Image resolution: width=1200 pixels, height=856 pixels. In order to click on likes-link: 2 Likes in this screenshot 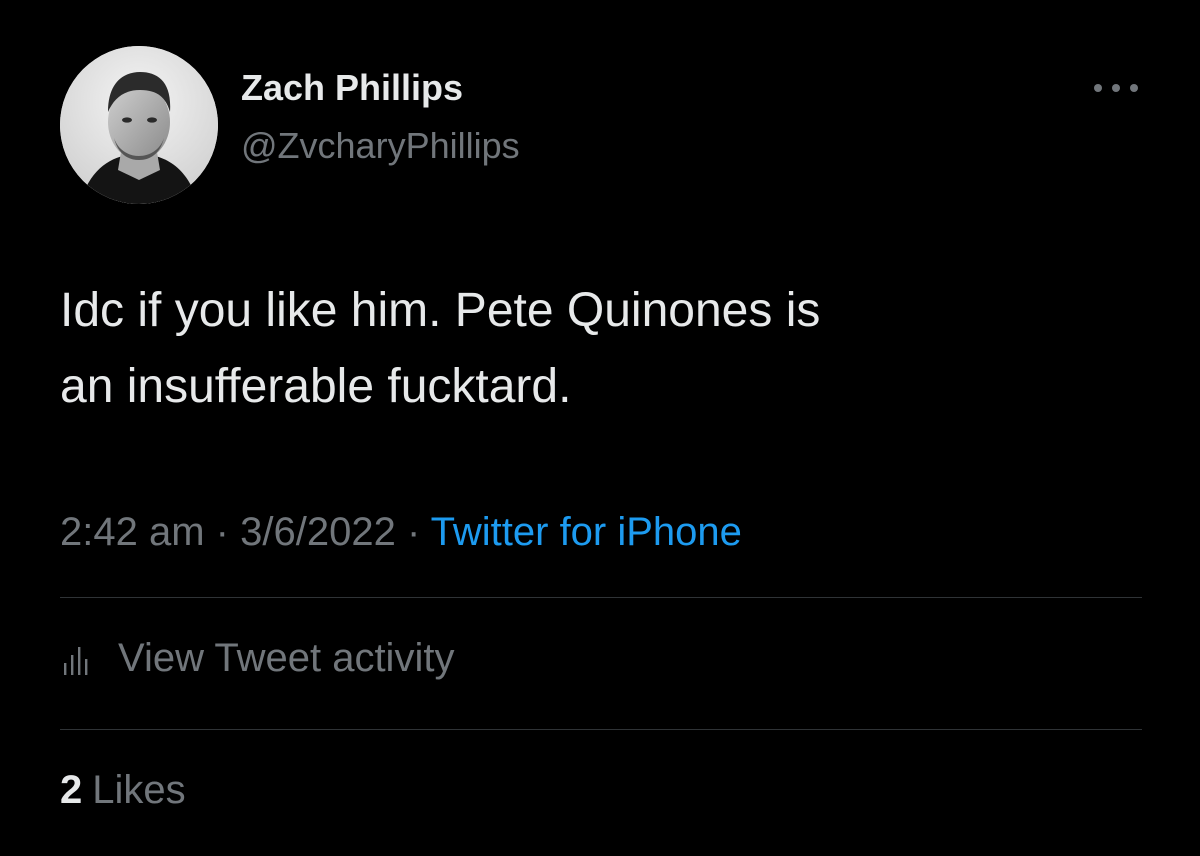, I will do `click(123, 790)`.